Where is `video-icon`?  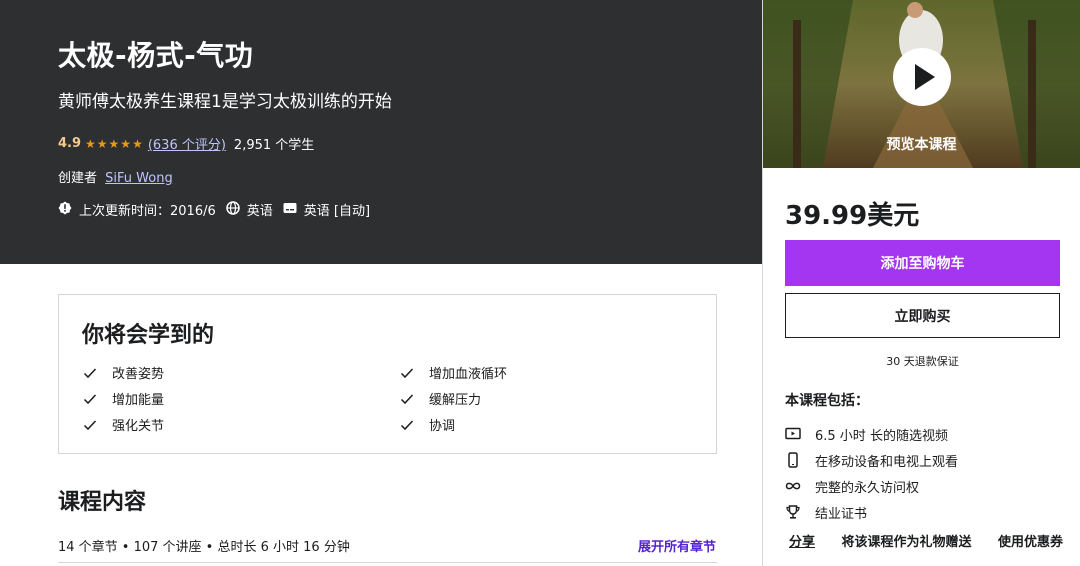
video-icon is located at coordinates (793, 434).